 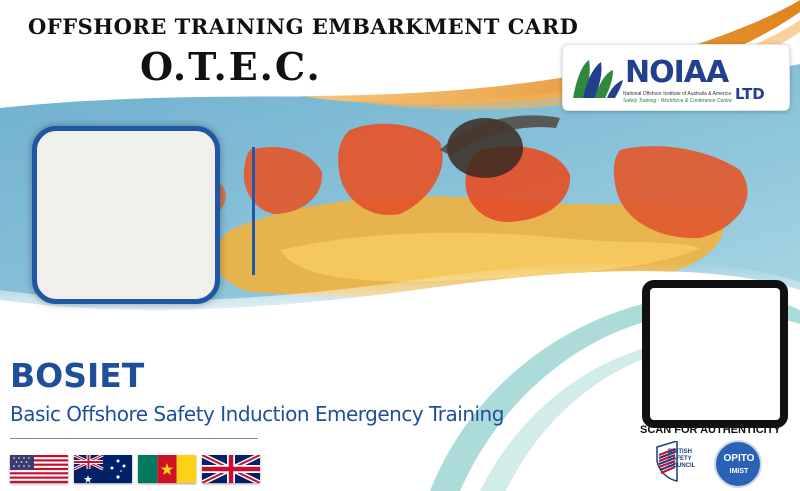 I want to click on opito-name: OPITO, so click(x=739, y=458).